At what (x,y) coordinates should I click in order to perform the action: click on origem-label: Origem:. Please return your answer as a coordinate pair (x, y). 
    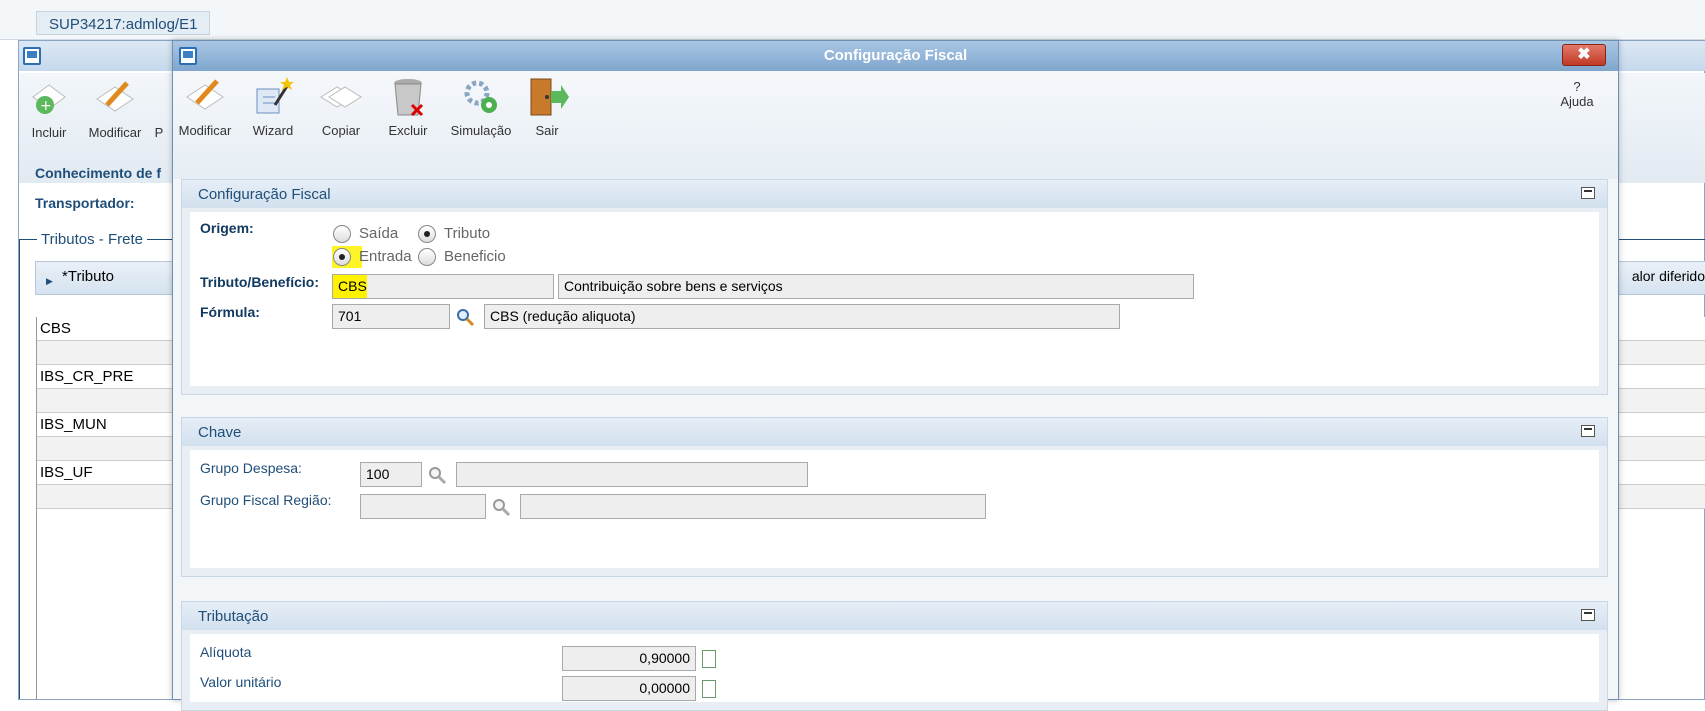
    Looking at the image, I should click on (227, 228).